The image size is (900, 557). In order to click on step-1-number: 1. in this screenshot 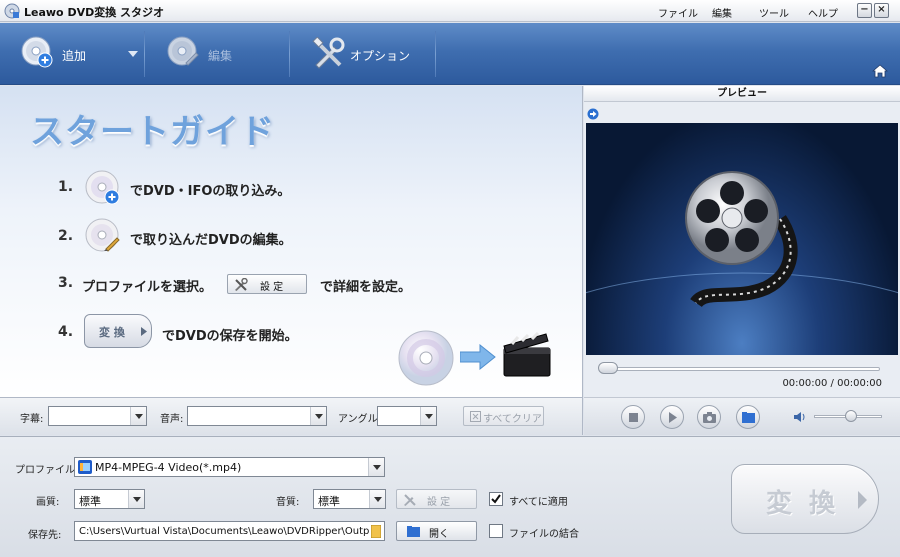, I will do `click(66, 187)`.